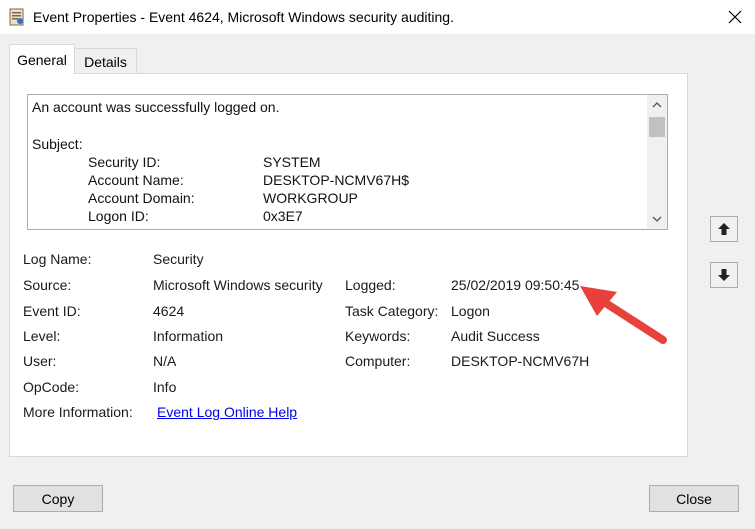 Image resolution: width=755 pixels, height=529 pixels. What do you see at coordinates (136, 180) in the screenshot?
I see `account-name-label: Account Name:` at bounding box center [136, 180].